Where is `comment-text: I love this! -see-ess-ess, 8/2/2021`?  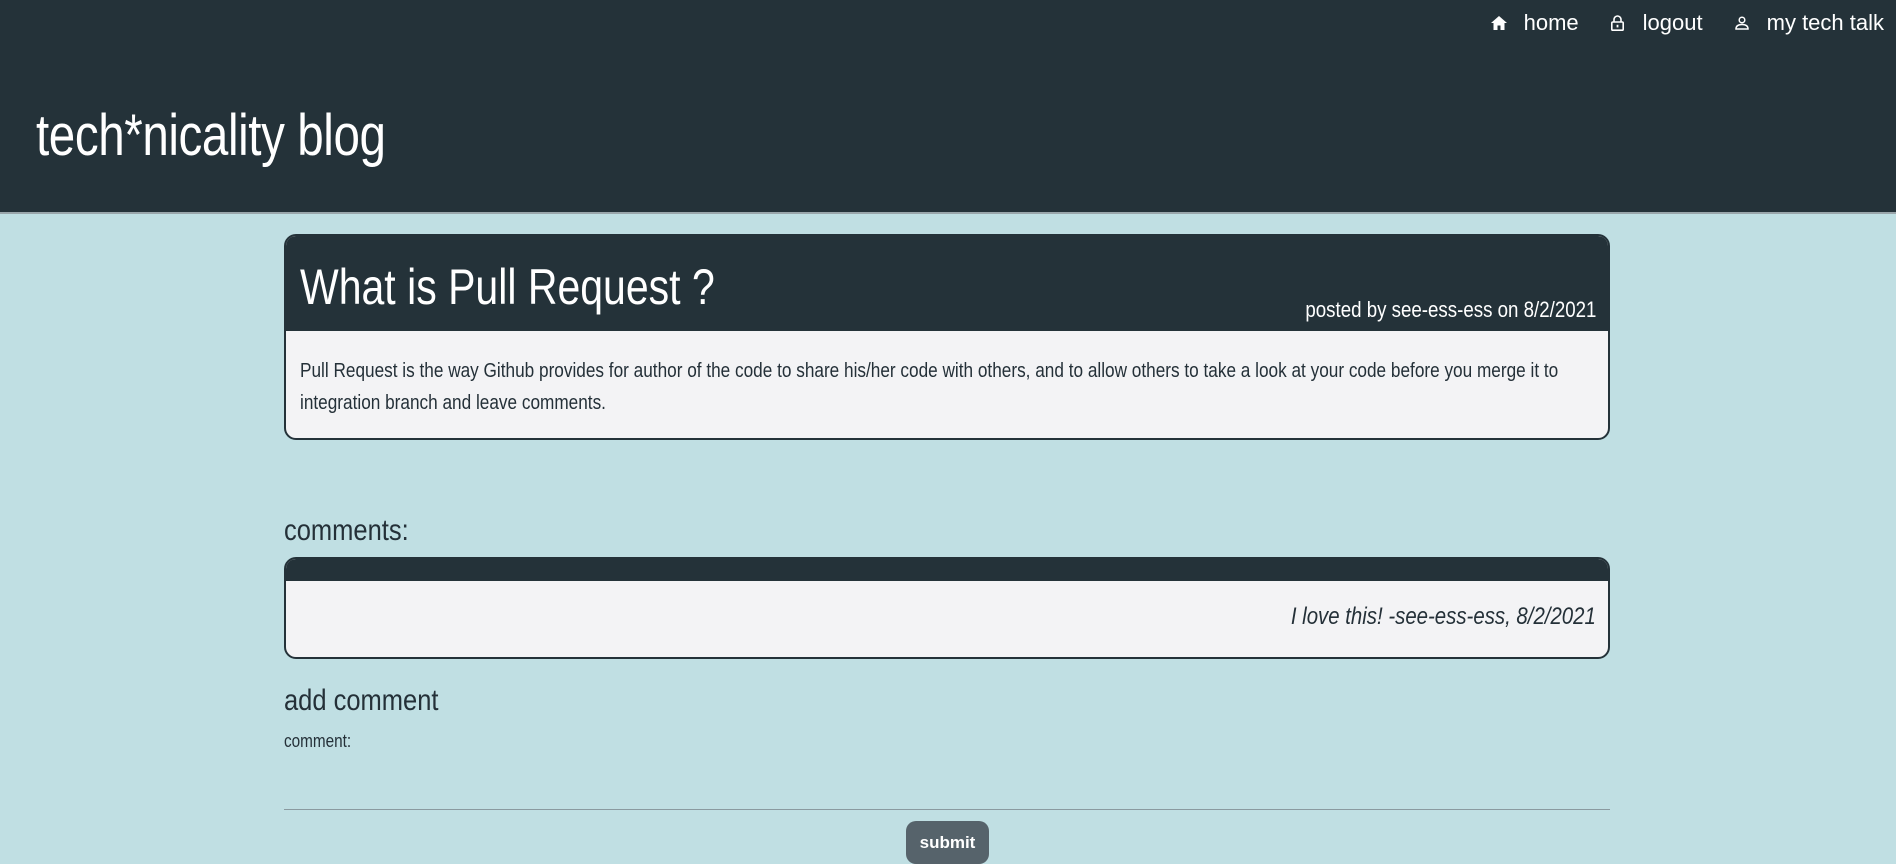 comment-text: I love this! -see-ess-ess, 8/2/2021 is located at coordinates (1443, 616).